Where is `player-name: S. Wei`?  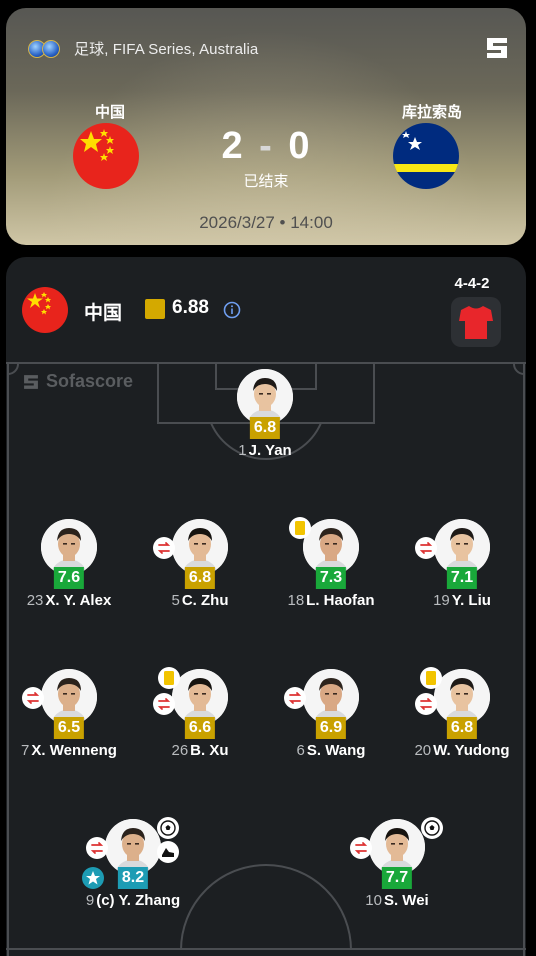 player-name: S. Wei is located at coordinates (406, 900).